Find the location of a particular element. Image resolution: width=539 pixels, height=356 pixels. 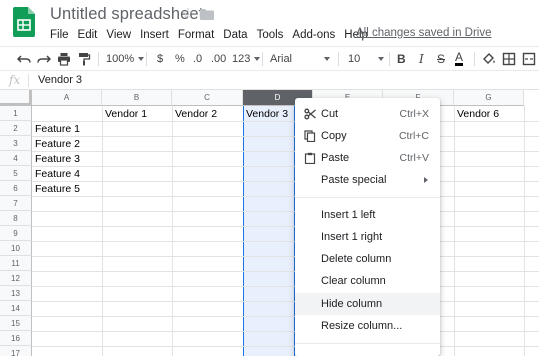

row-header: 3 is located at coordinates (16, 143).